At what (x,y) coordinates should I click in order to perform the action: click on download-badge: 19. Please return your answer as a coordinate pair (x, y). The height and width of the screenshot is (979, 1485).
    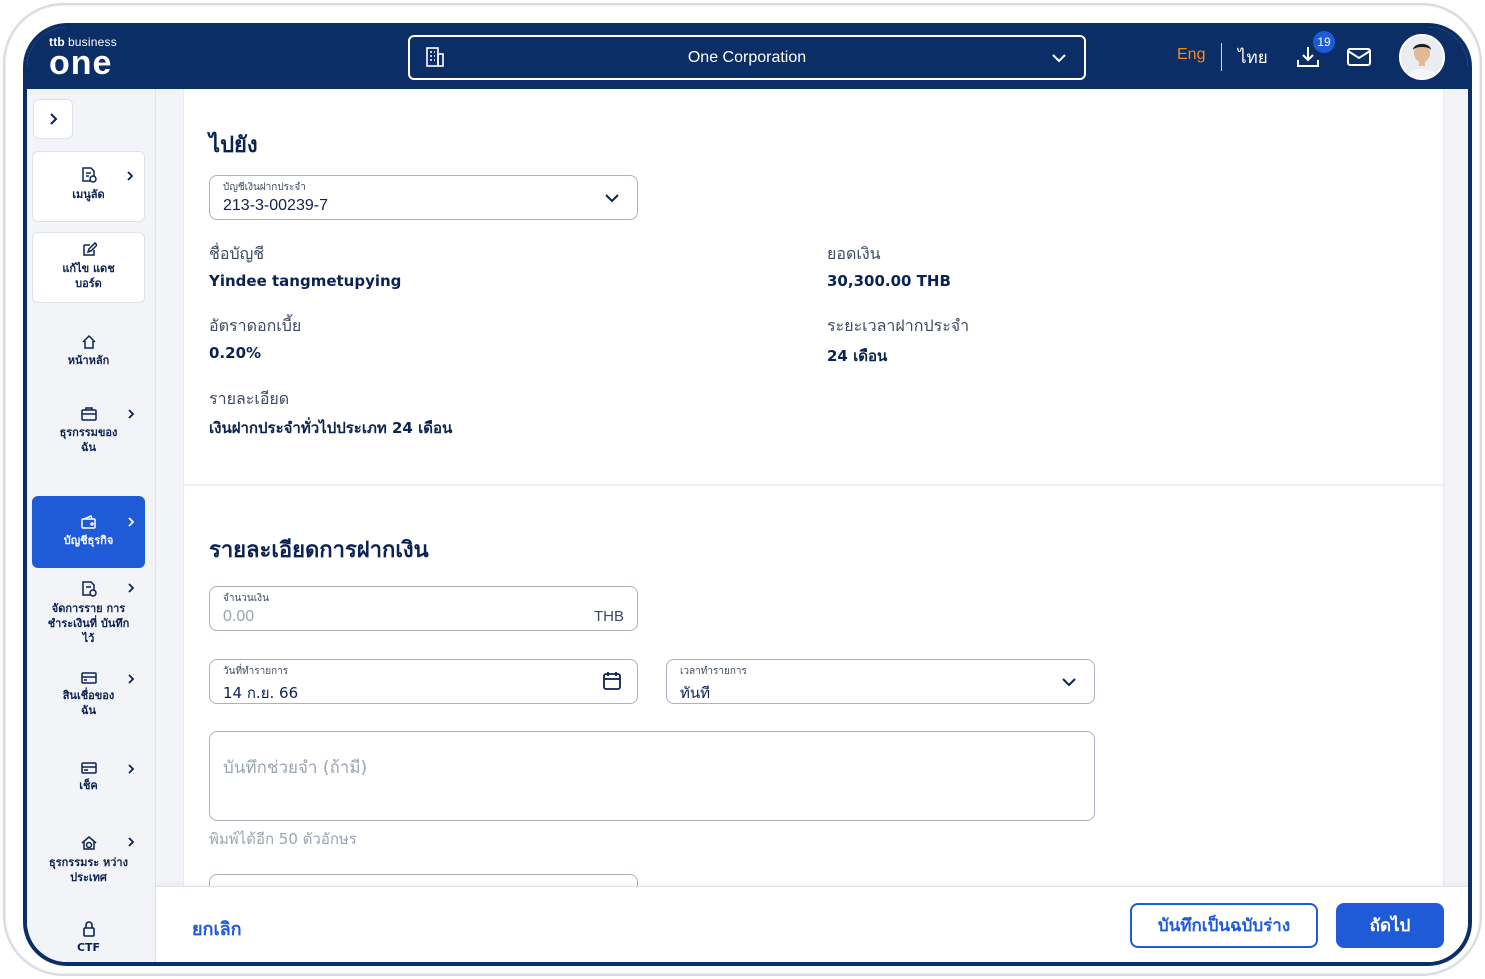
    Looking at the image, I should click on (1324, 42).